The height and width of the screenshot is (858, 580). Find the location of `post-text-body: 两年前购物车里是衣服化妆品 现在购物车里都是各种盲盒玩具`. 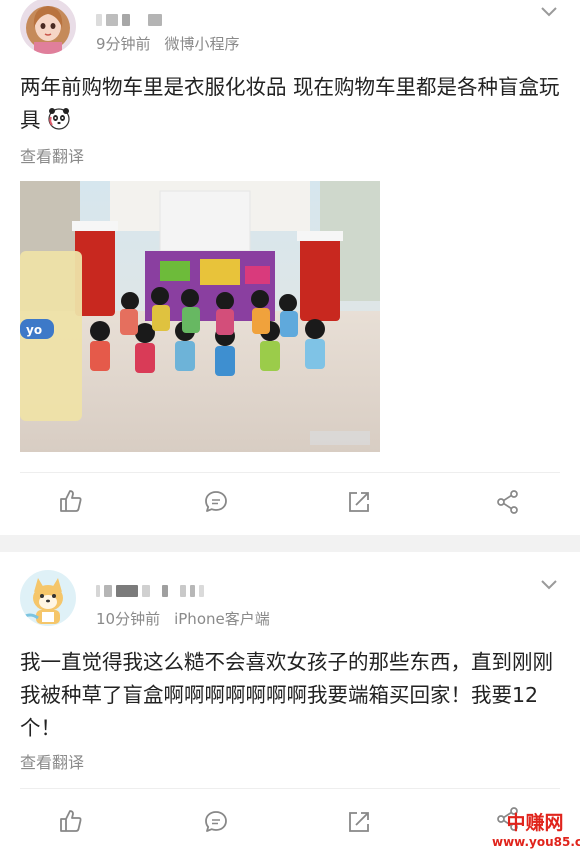

post-text-body: 两年前购物车里是衣服化妆品 现在购物车里都是各种盲盒玩具 is located at coordinates (290, 103).